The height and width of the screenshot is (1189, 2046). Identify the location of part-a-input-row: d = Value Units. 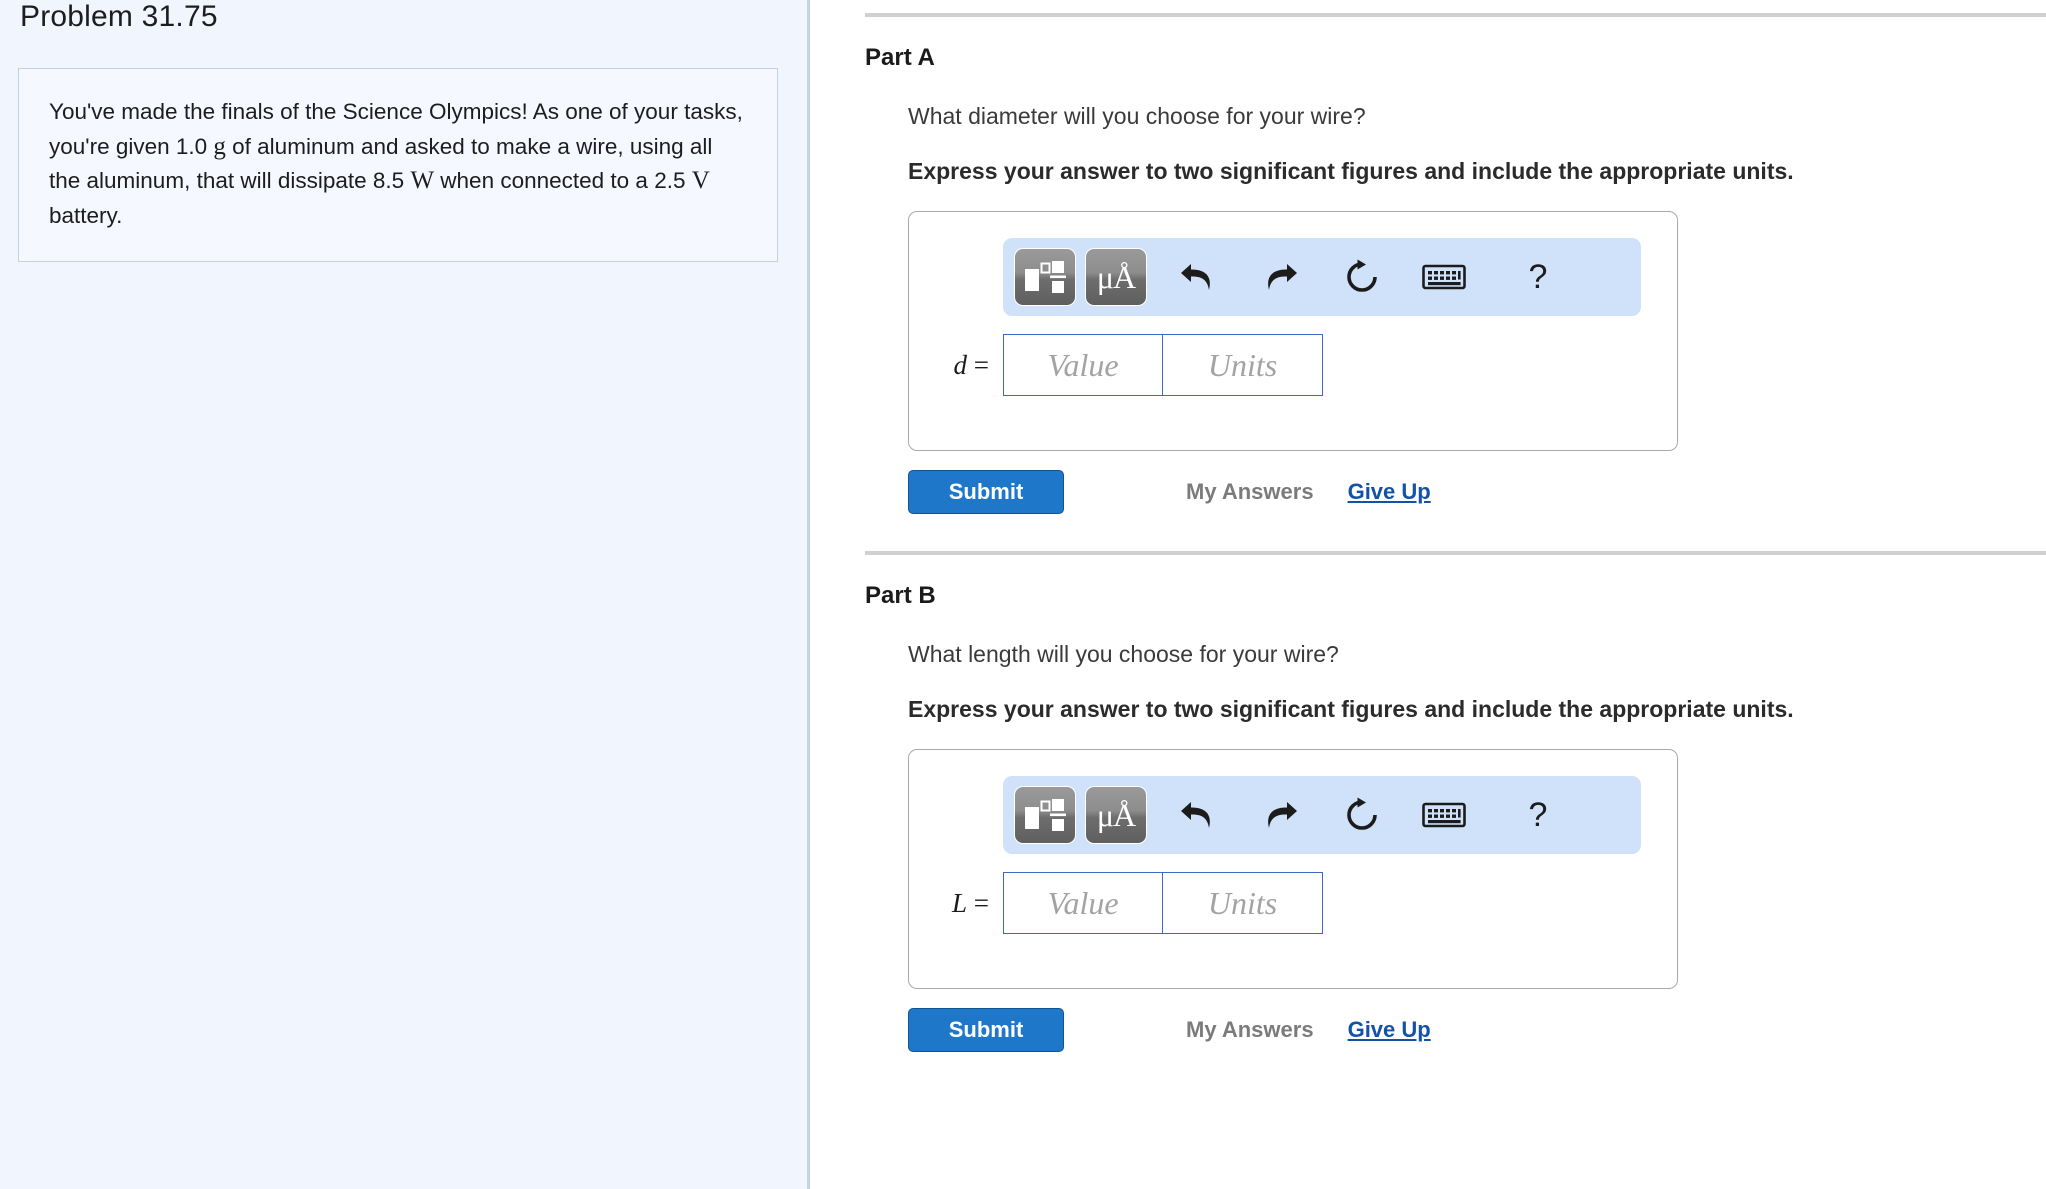
(1293, 365).